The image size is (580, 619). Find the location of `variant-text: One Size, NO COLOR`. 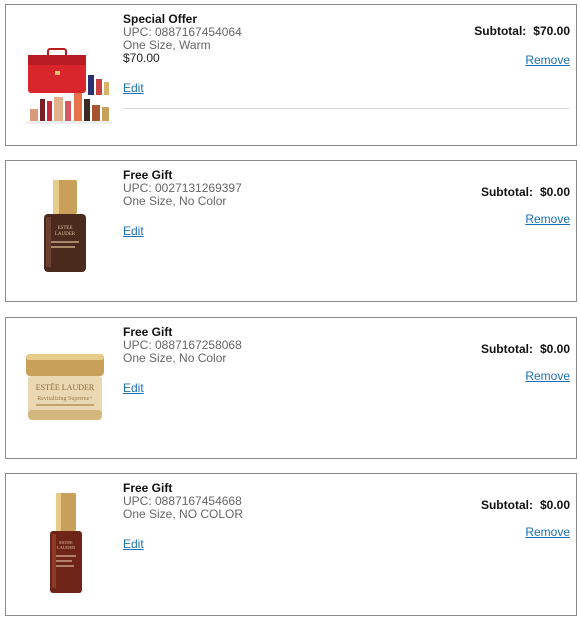

variant-text: One Size, NO COLOR is located at coordinates (183, 514).